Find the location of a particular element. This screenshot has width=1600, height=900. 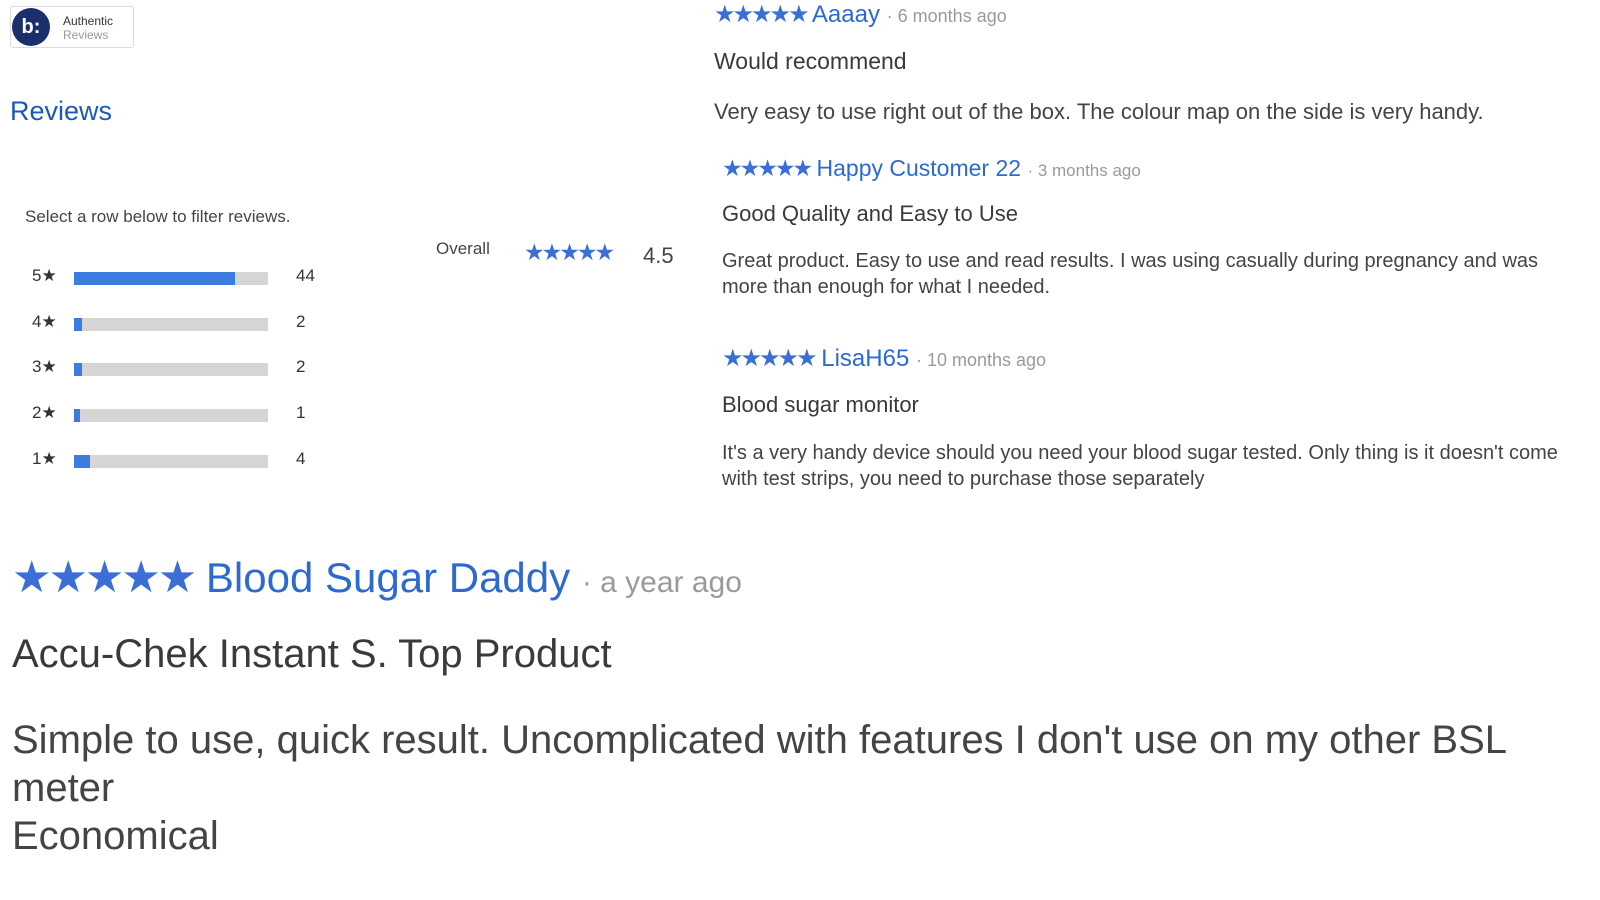

rating-row-1: 1★ 4 is located at coordinates (182, 461).